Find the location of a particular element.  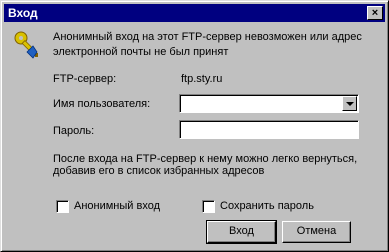

cancel-button-label: Отмена is located at coordinates (316, 231).